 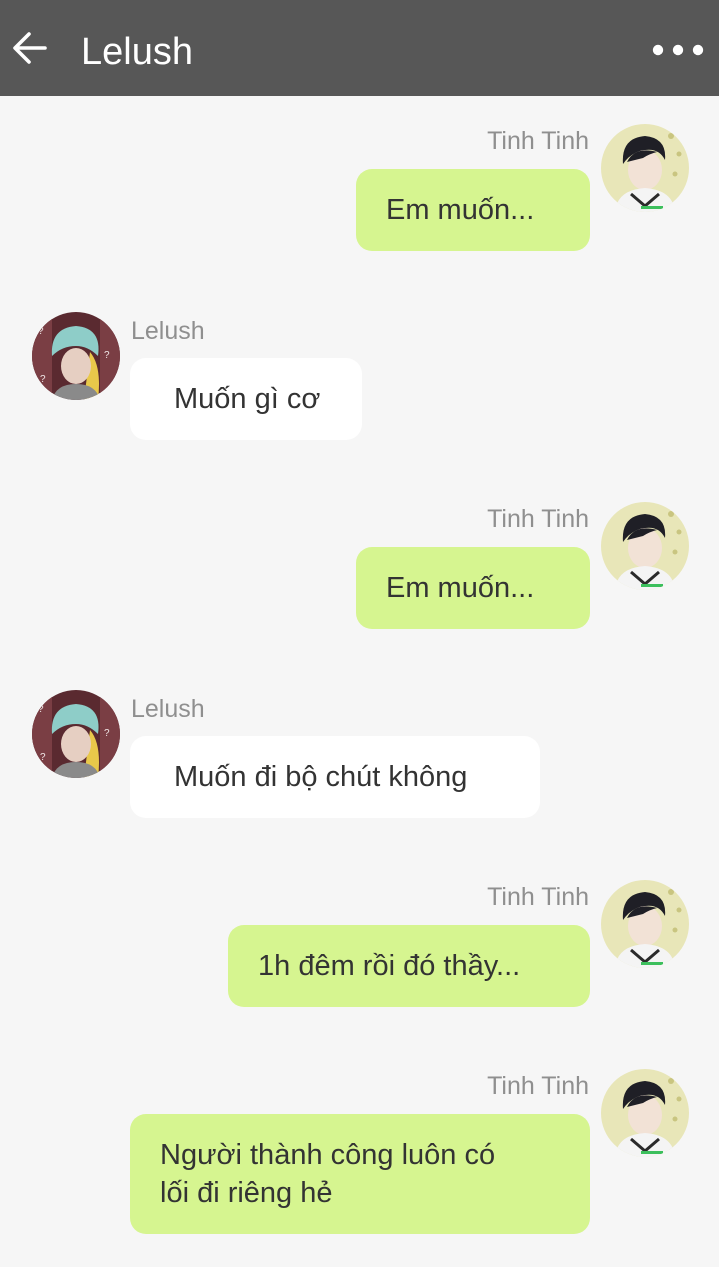 I want to click on more-horizontal-icon, so click(x=678, y=50).